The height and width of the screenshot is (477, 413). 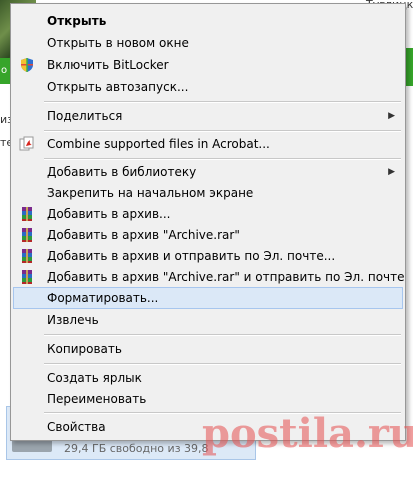 I want to click on acrobat-icon, so click(x=27, y=144).